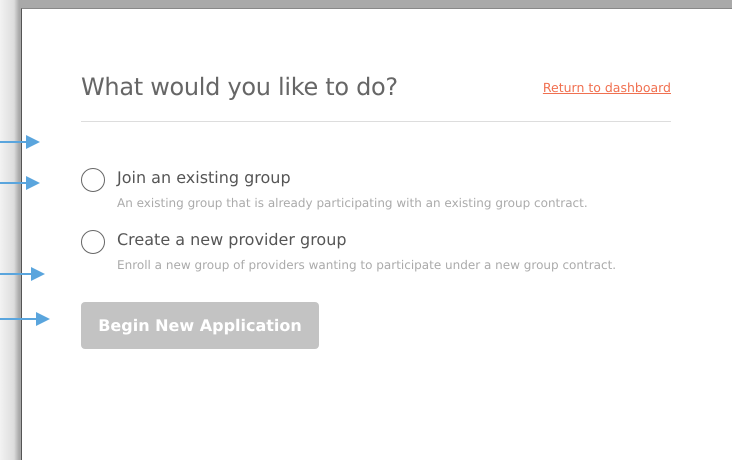  I want to click on option-description: Enroll a new group of providers wanting to participate under a new group contract., so click(366, 265).